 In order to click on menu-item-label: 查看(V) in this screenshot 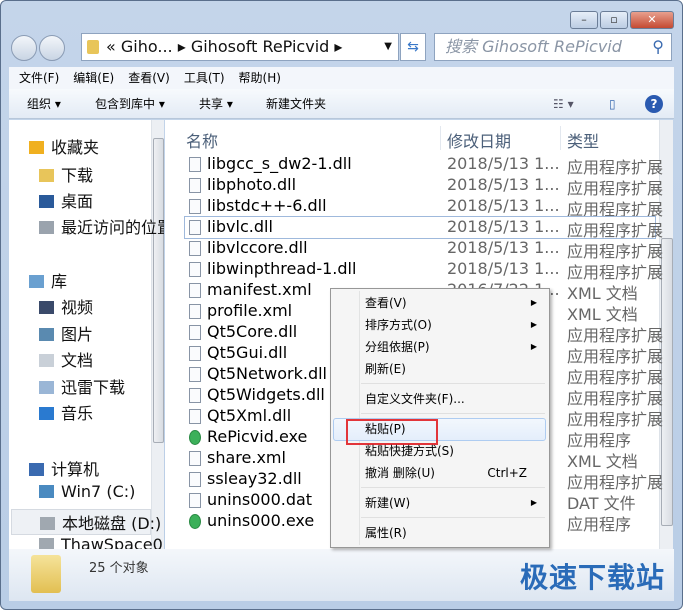, I will do `click(386, 303)`.